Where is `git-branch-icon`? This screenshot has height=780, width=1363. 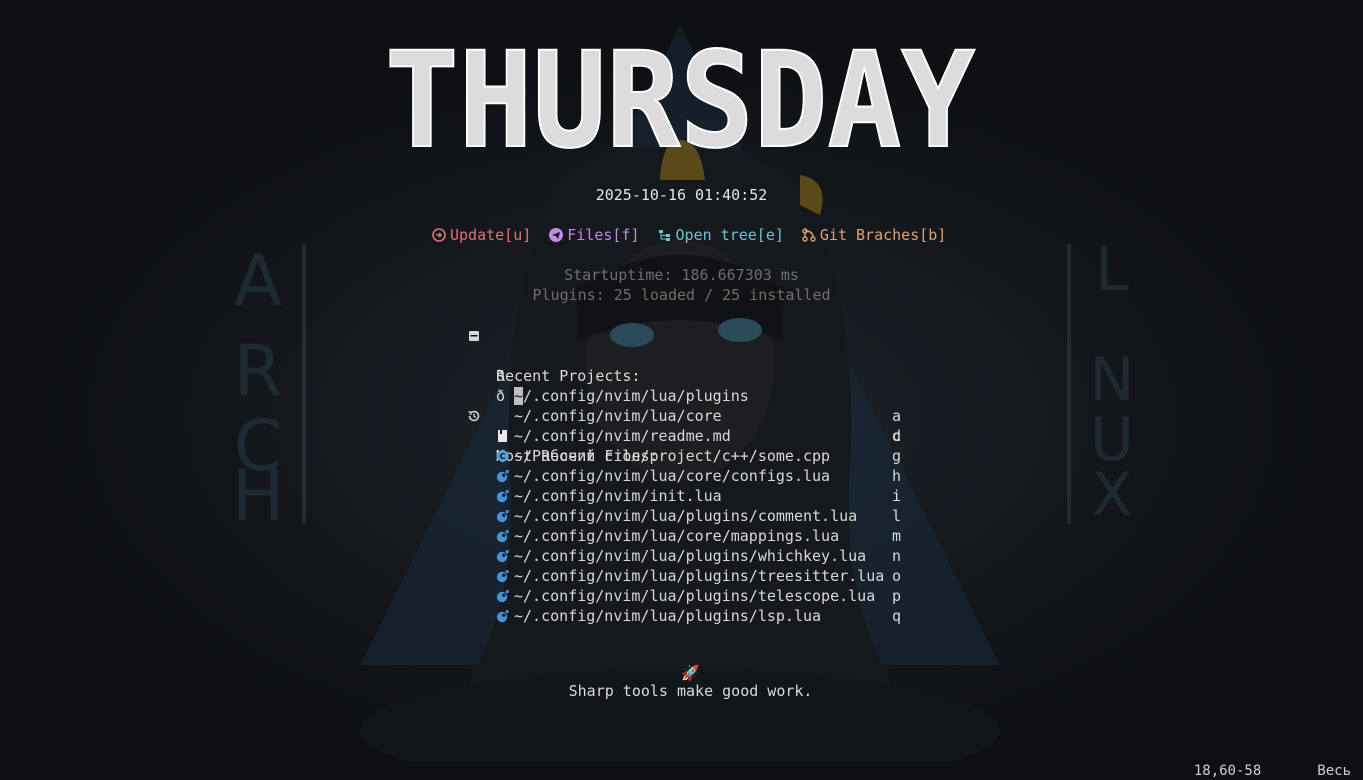
git-branch-icon is located at coordinates (809, 235).